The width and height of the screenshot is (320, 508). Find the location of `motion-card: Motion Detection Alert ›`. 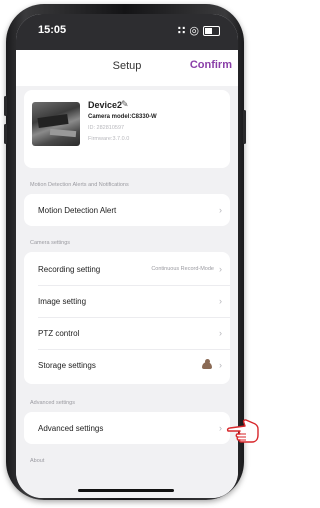

motion-card: Motion Detection Alert › is located at coordinates (127, 210).